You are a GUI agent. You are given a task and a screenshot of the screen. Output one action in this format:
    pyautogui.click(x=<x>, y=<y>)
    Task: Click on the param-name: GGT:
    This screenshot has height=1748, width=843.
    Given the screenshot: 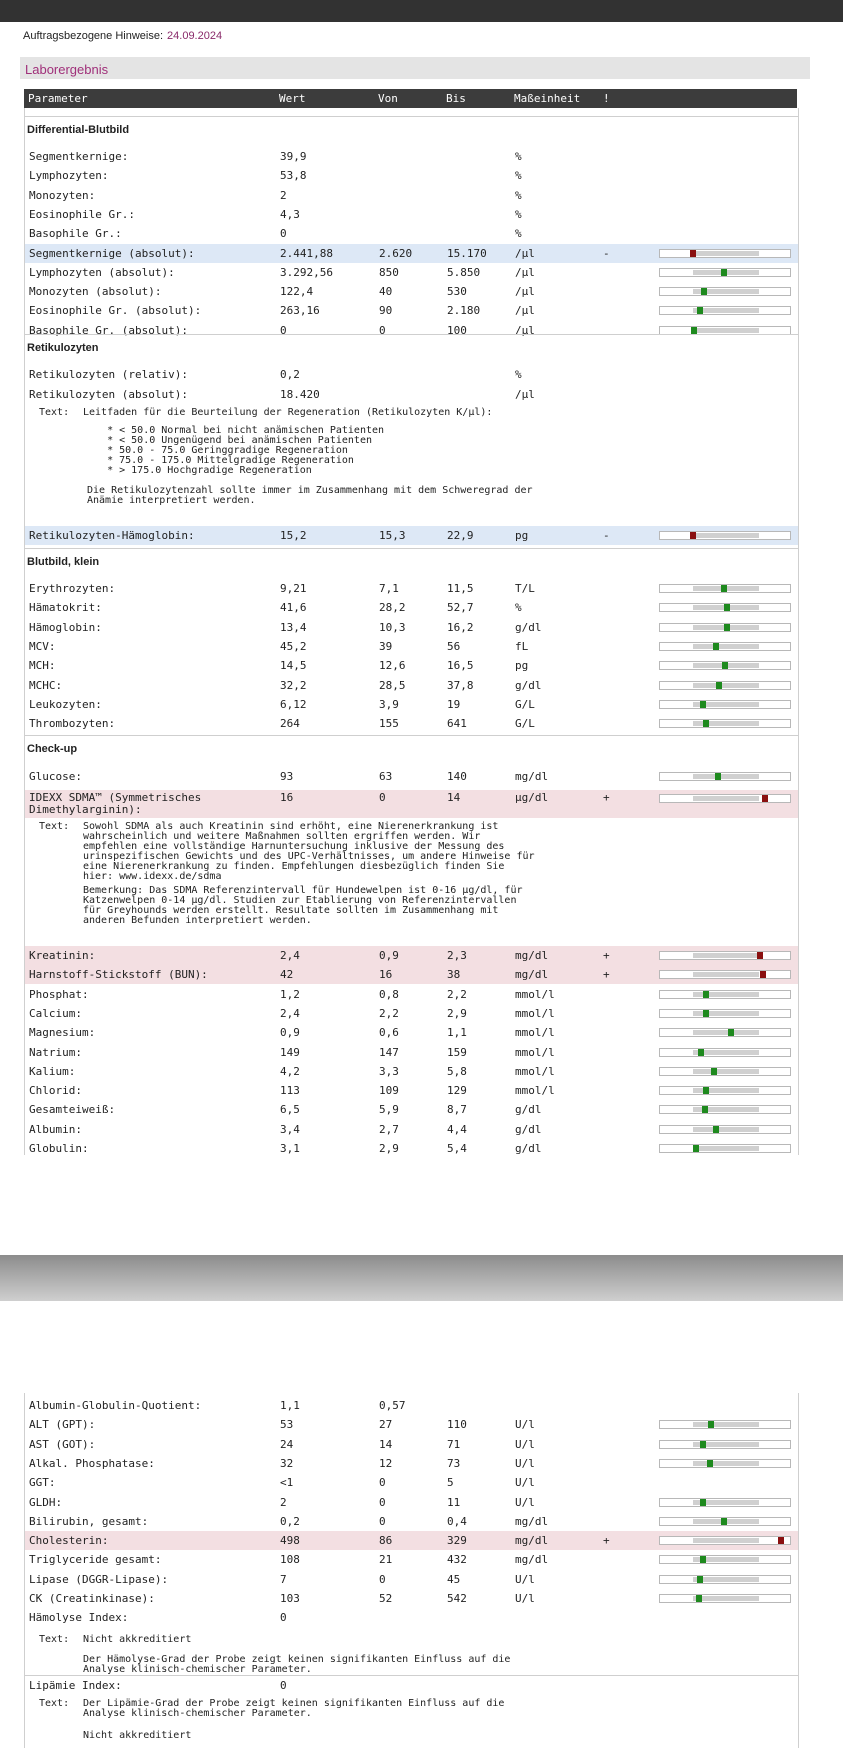 What is the action you would take?
    pyautogui.click(x=42, y=1483)
    